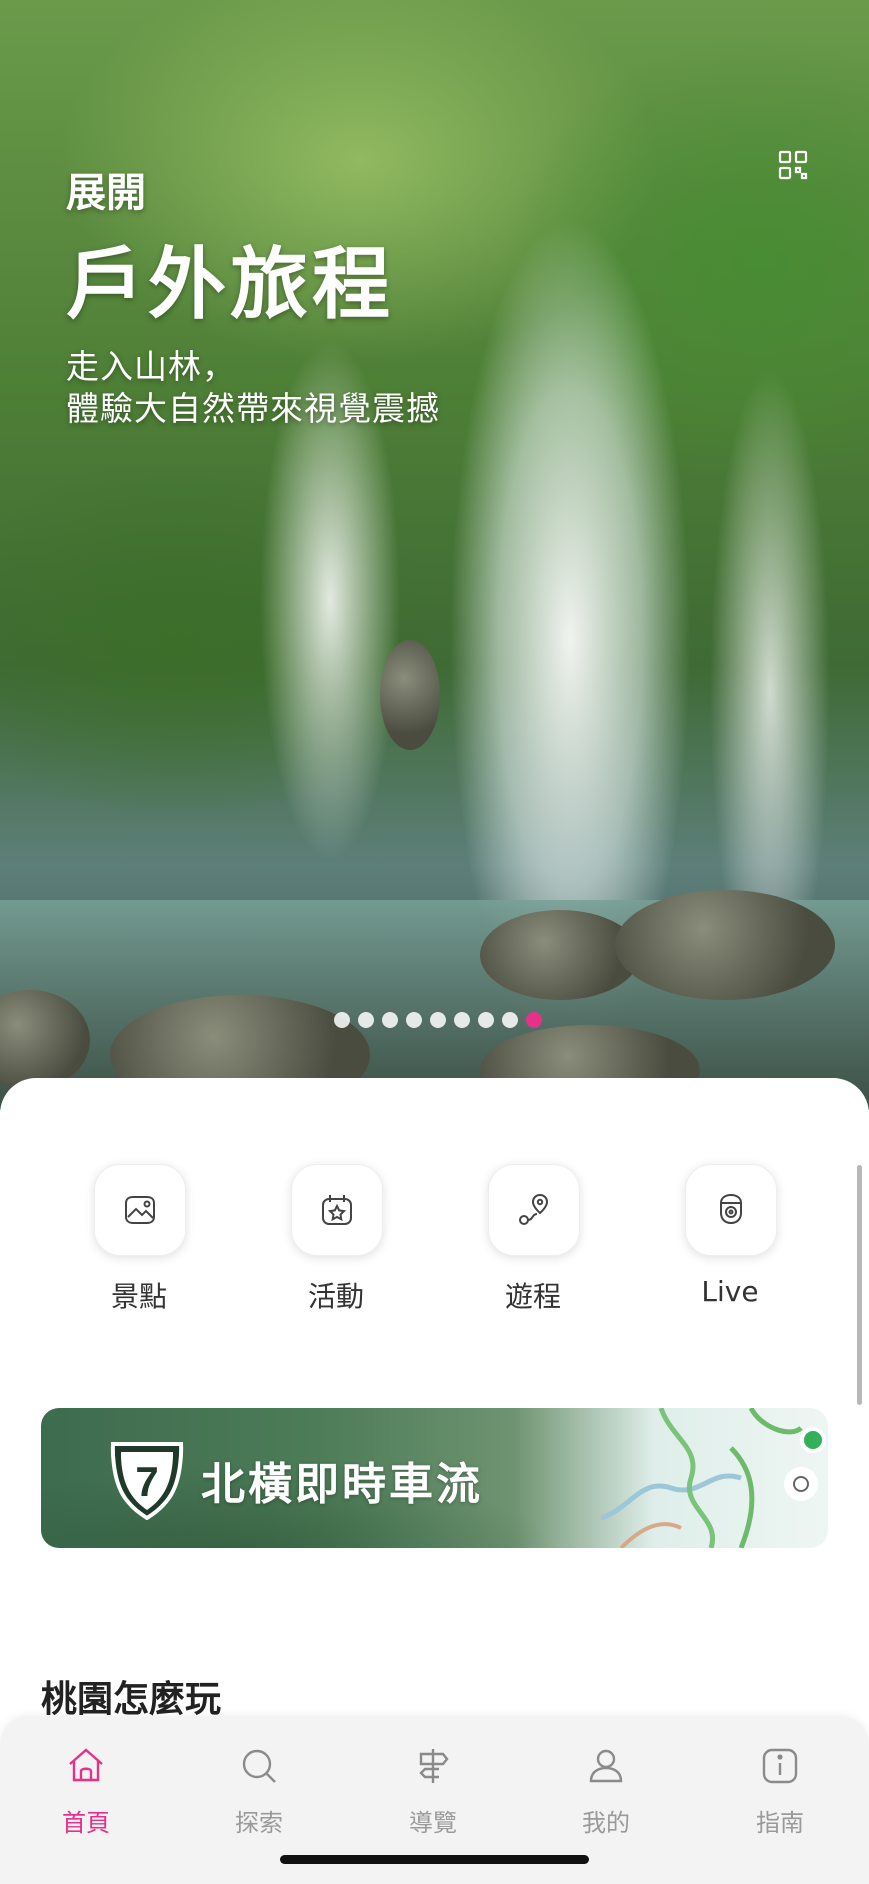  I want to click on traffic-banner: 7 北橫即時車流, so click(434, 1478).